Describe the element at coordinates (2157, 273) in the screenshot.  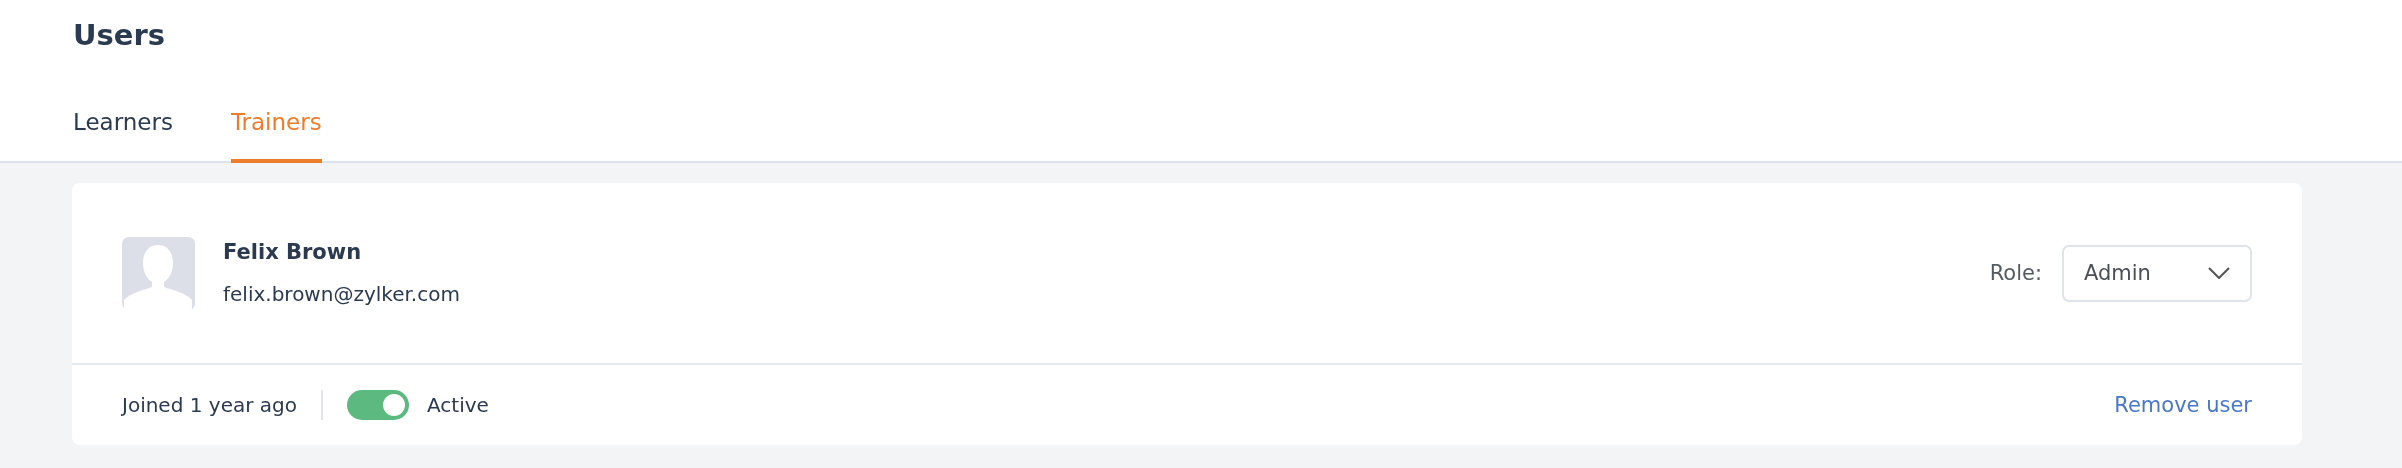
I see `role-dropdown: Admin` at that location.